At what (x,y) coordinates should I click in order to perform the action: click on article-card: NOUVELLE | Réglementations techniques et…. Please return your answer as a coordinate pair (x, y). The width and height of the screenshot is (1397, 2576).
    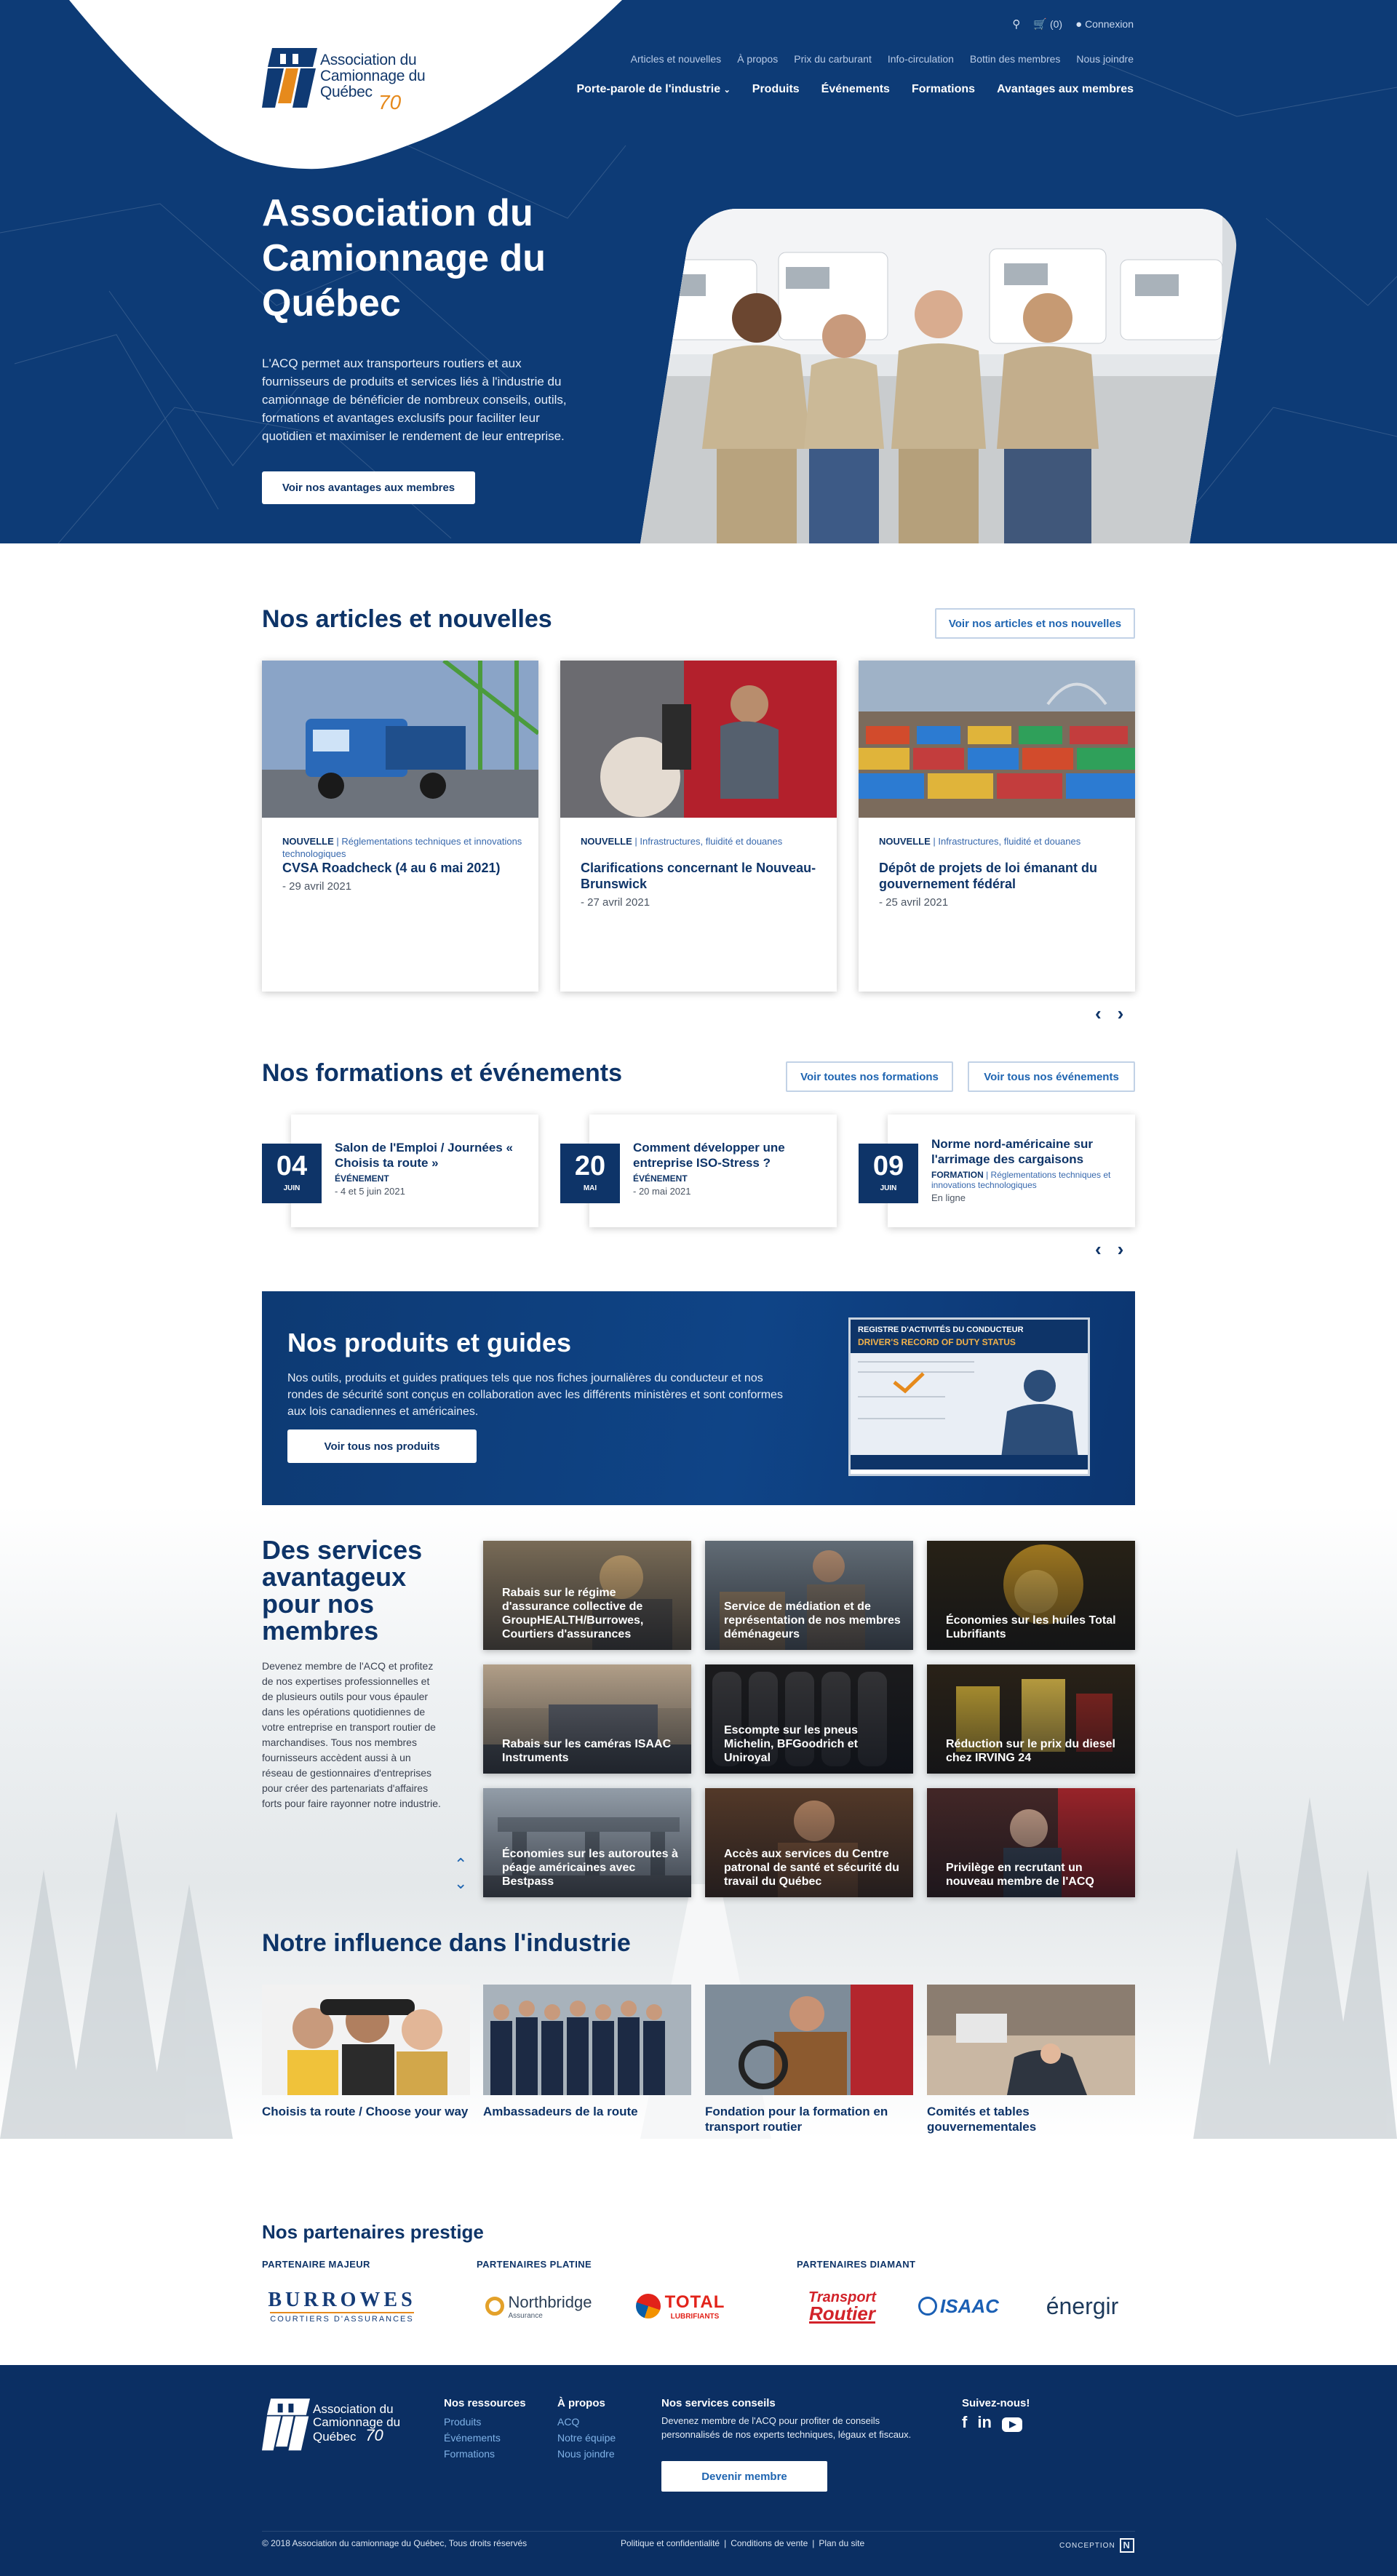
    Looking at the image, I should click on (400, 826).